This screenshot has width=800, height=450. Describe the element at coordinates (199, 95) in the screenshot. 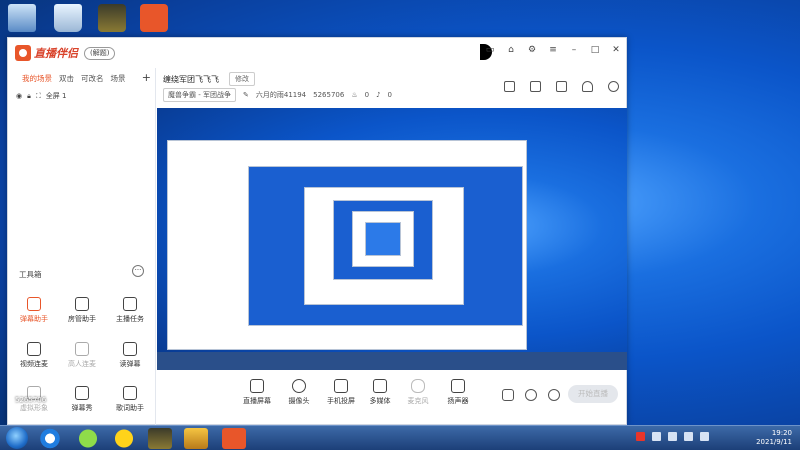

I see `room-category: 魔兽争霸 - 军团战争` at that location.